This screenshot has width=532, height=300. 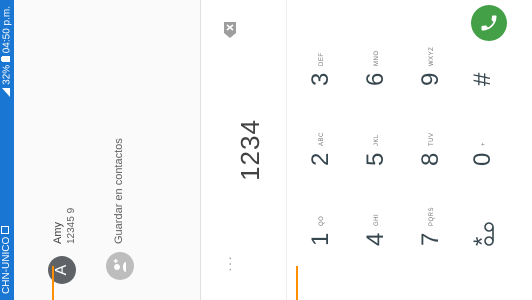 I want to click on key-letters: GHI, so click(x=377, y=219).